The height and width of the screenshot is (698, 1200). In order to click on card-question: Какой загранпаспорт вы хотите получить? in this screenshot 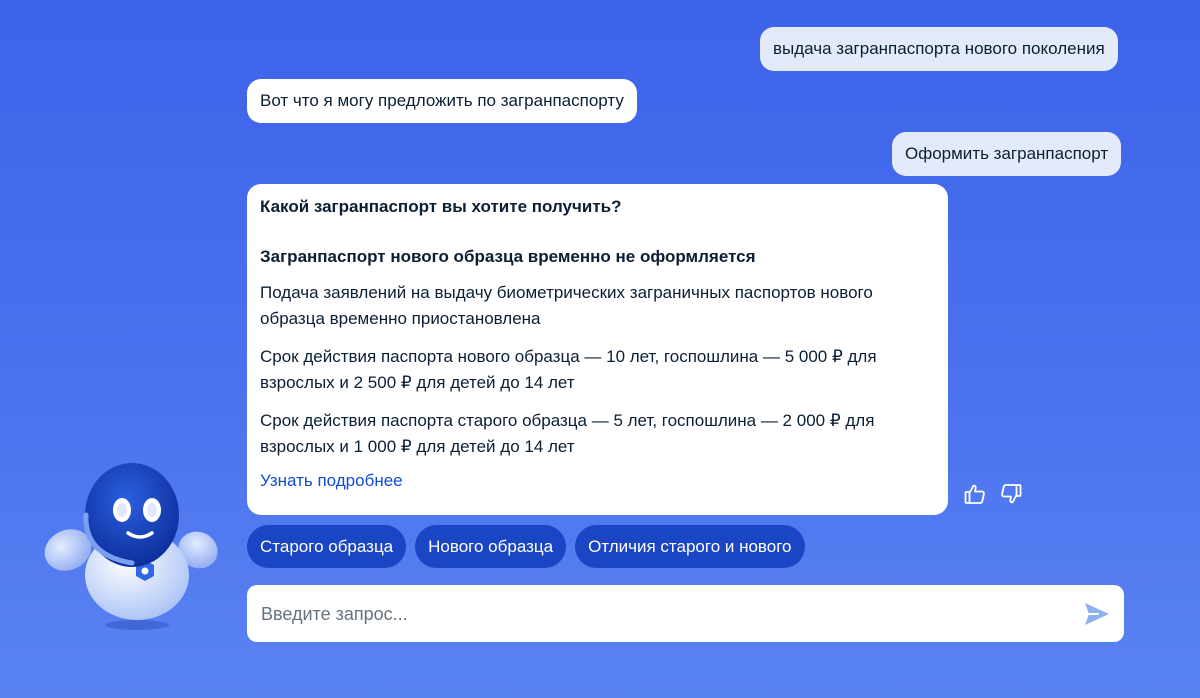, I will do `click(441, 206)`.